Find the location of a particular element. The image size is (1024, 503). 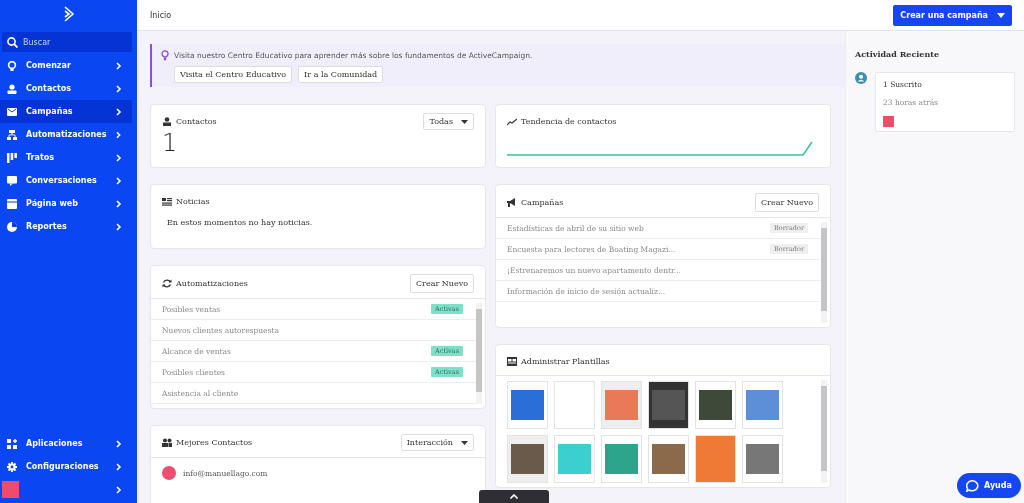

nav-item: Tratos is located at coordinates (66, 157).